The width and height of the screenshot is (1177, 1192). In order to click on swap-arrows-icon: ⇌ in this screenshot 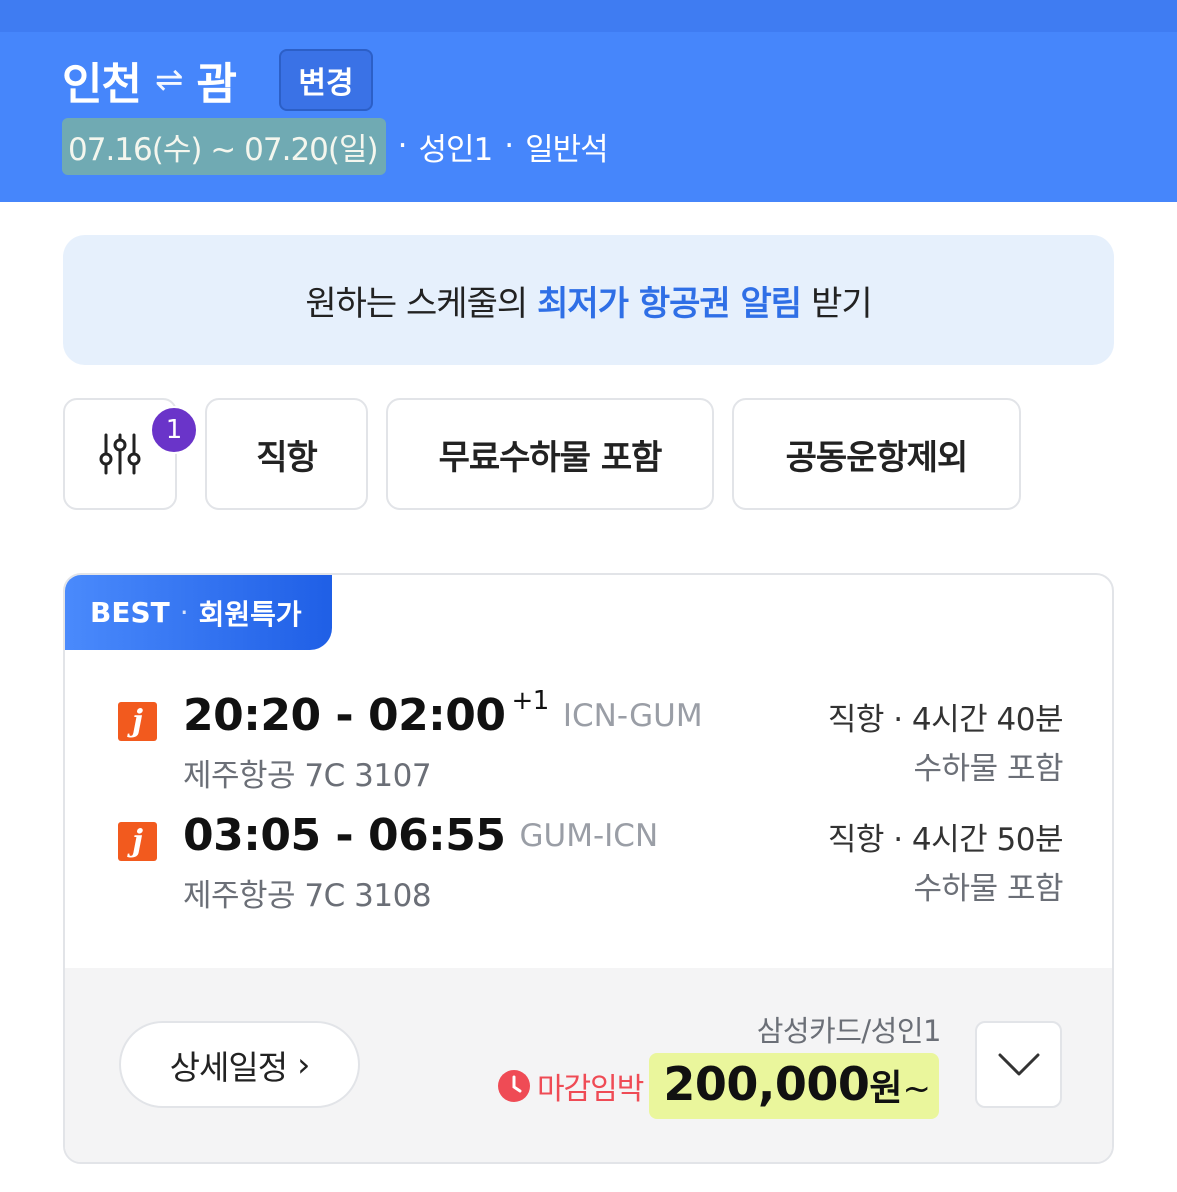, I will do `click(168, 80)`.